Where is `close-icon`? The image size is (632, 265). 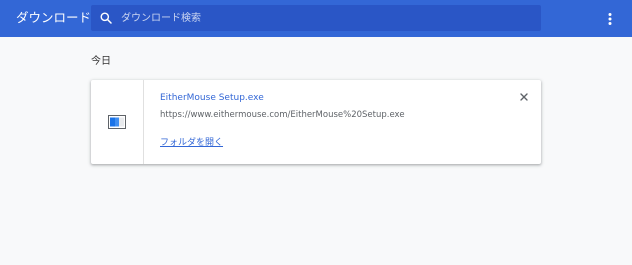
close-icon is located at coordinates (524, 97).